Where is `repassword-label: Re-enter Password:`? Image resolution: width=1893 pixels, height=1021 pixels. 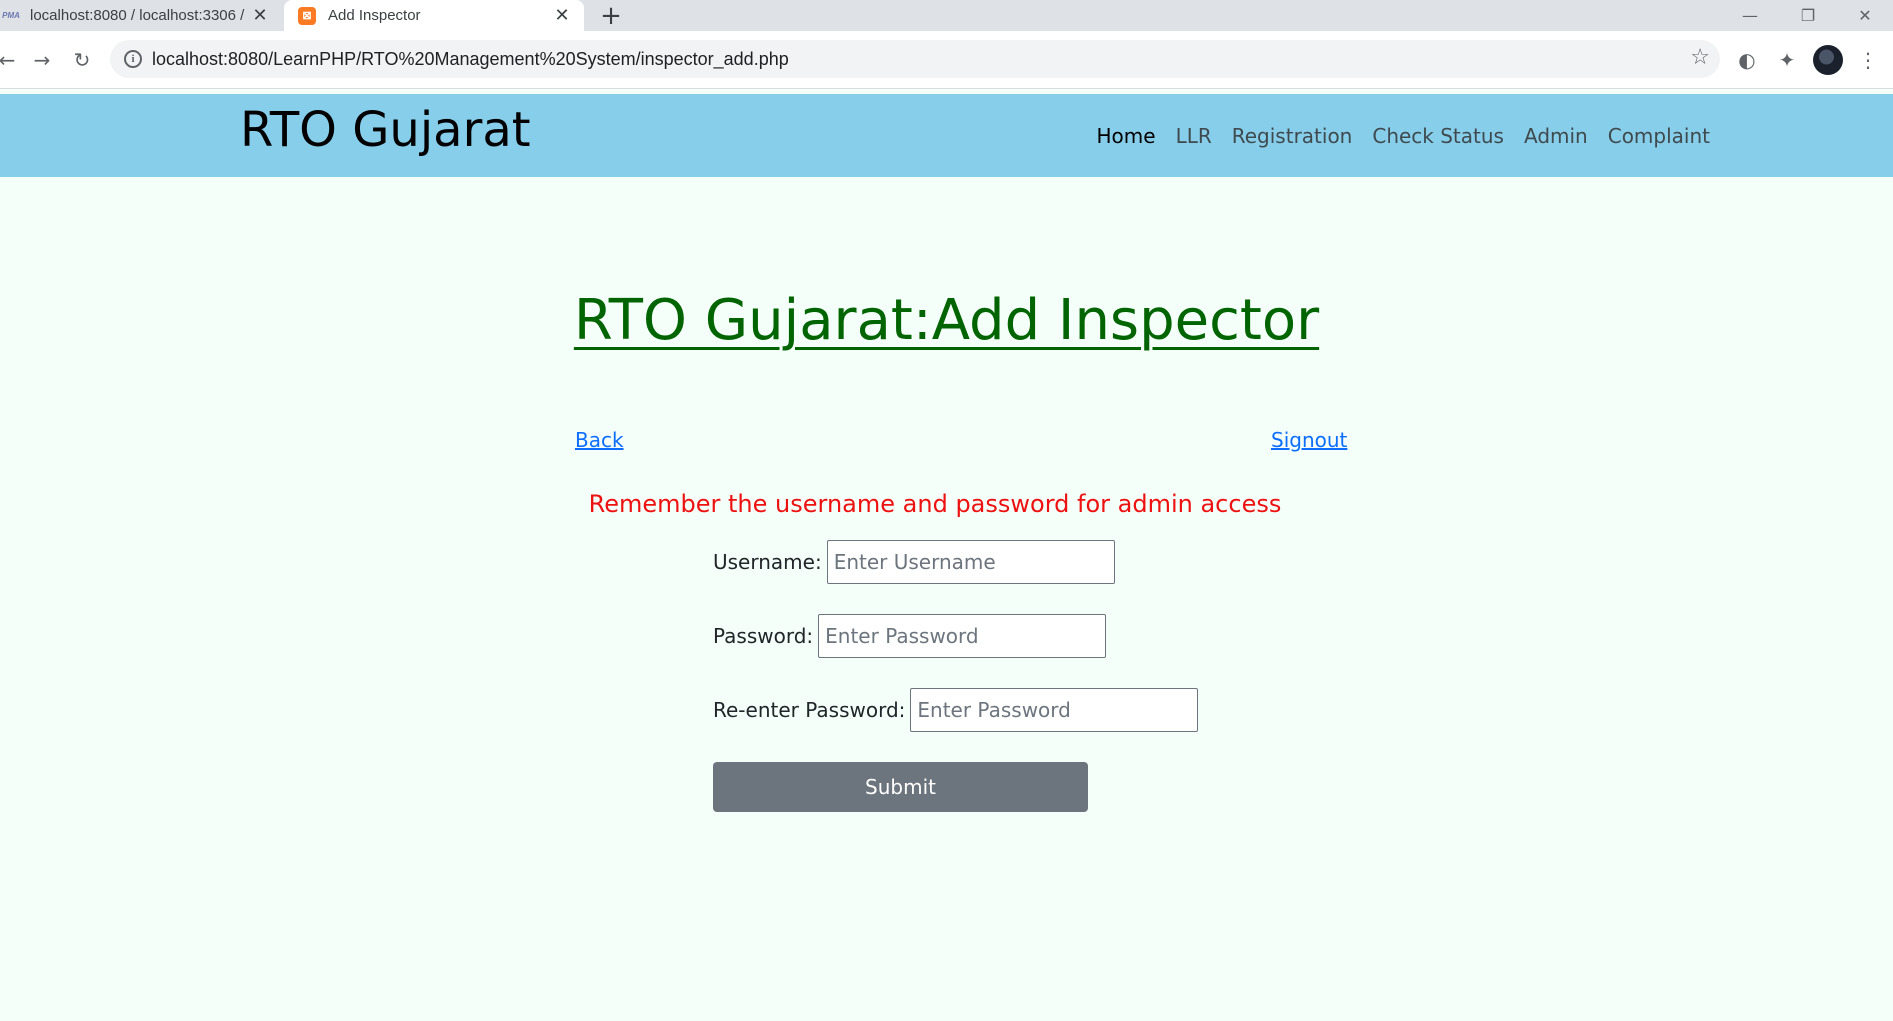 repassword-label: Re-enter Password: is located at coordinates (809, 710).